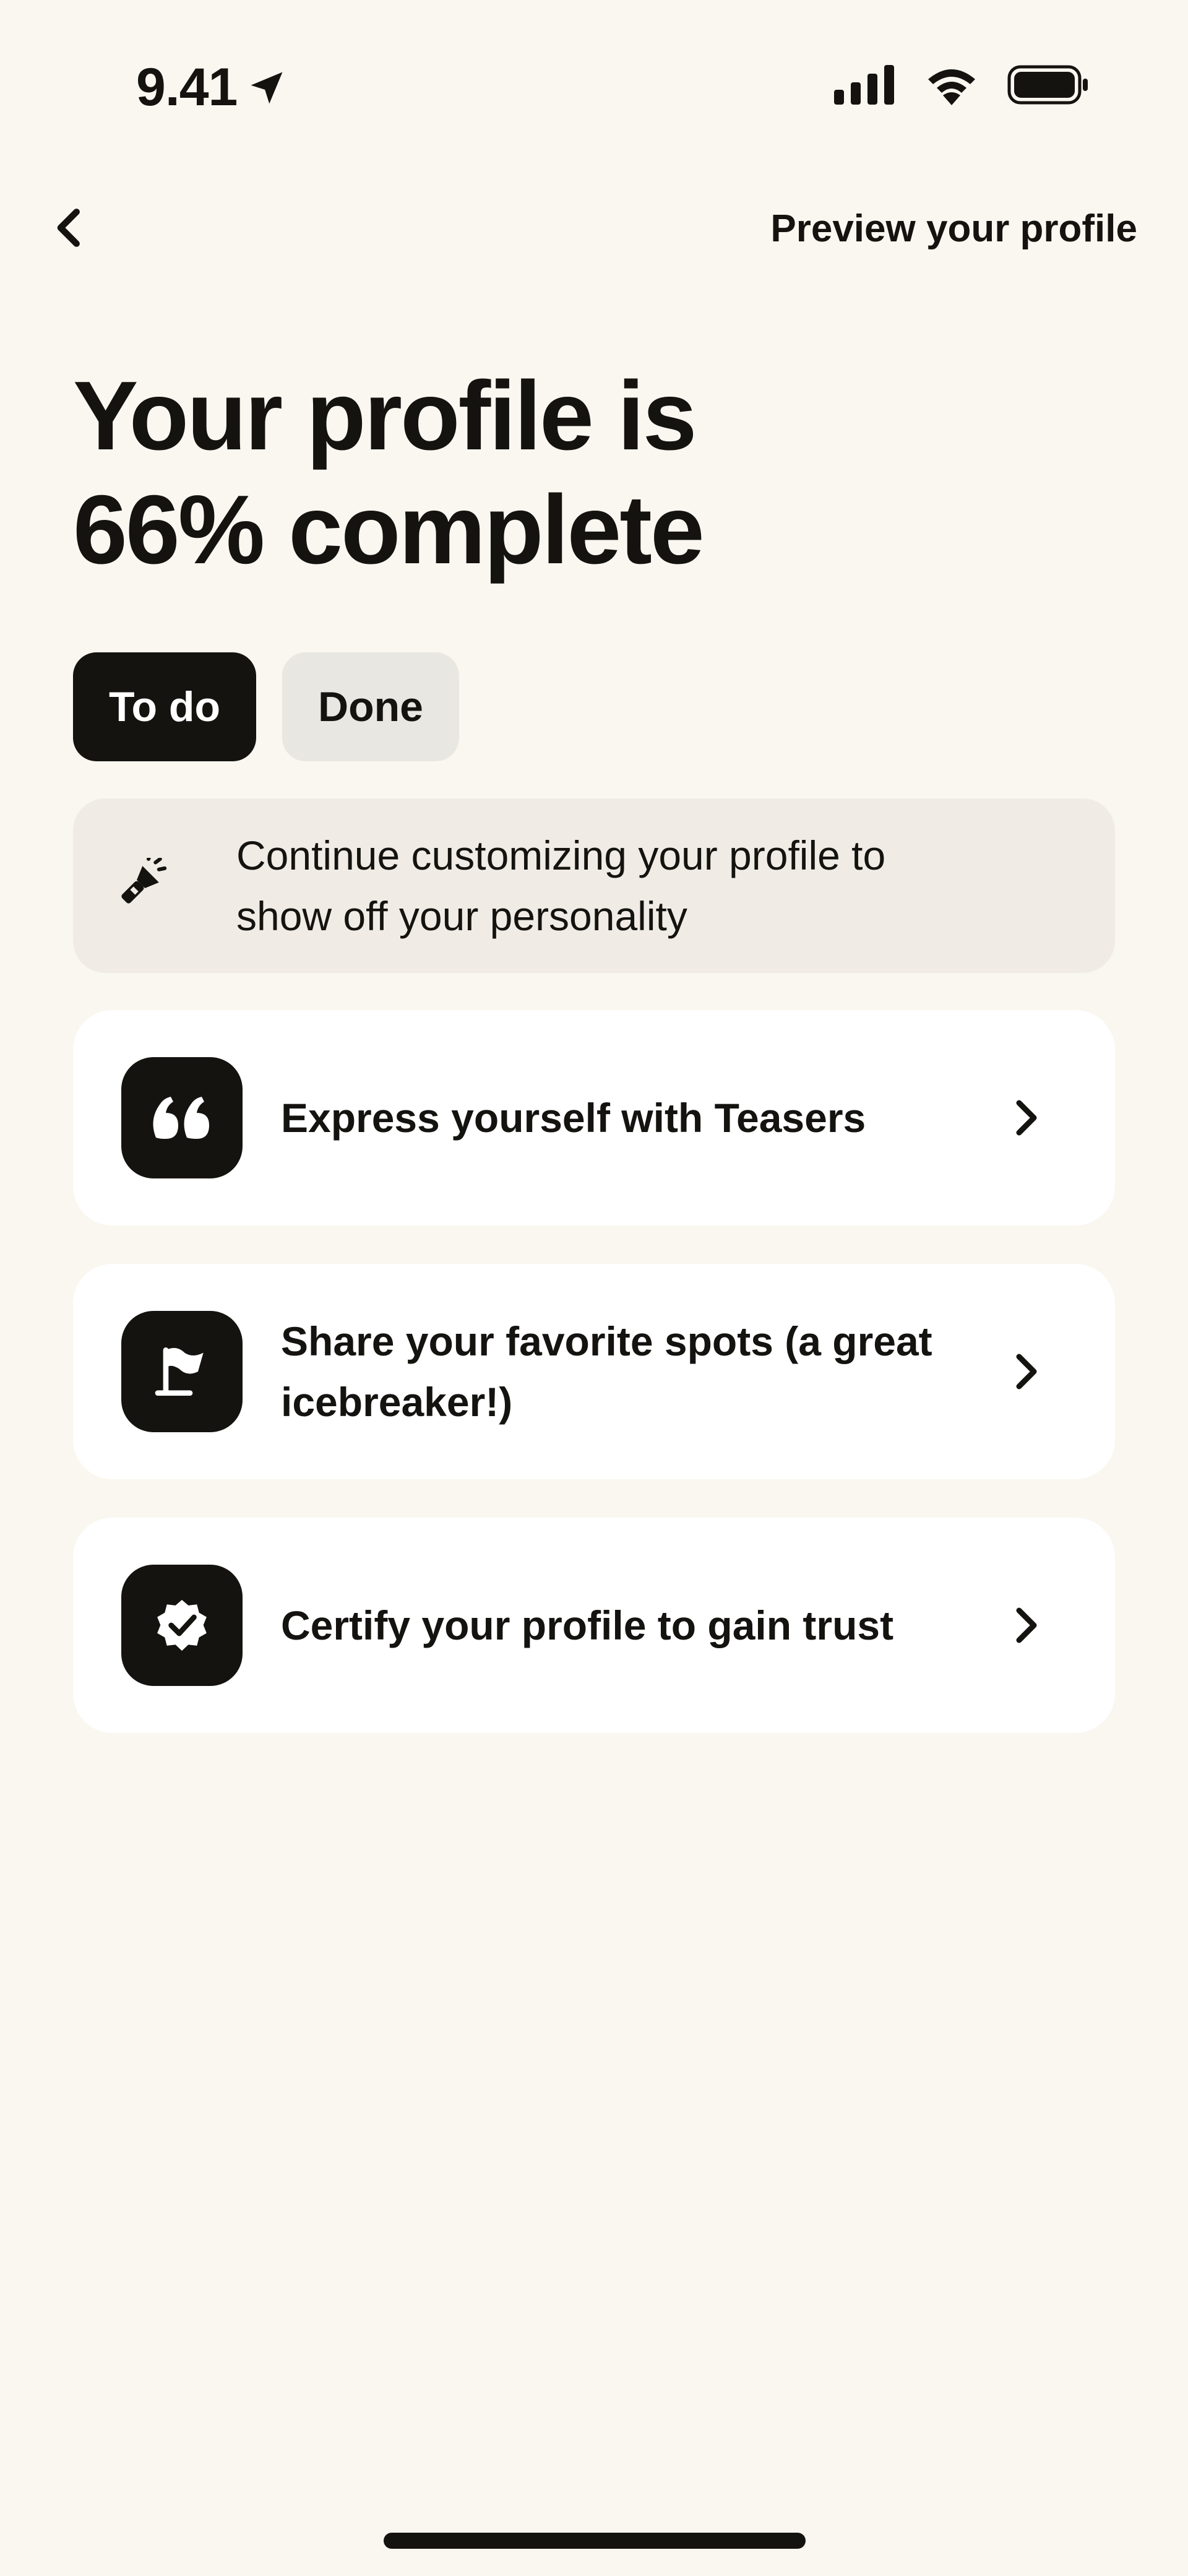 The width and height of the screenshot is (1188, 2576). I want to click on page-title-line2: 66% complete, so click(389, 529).